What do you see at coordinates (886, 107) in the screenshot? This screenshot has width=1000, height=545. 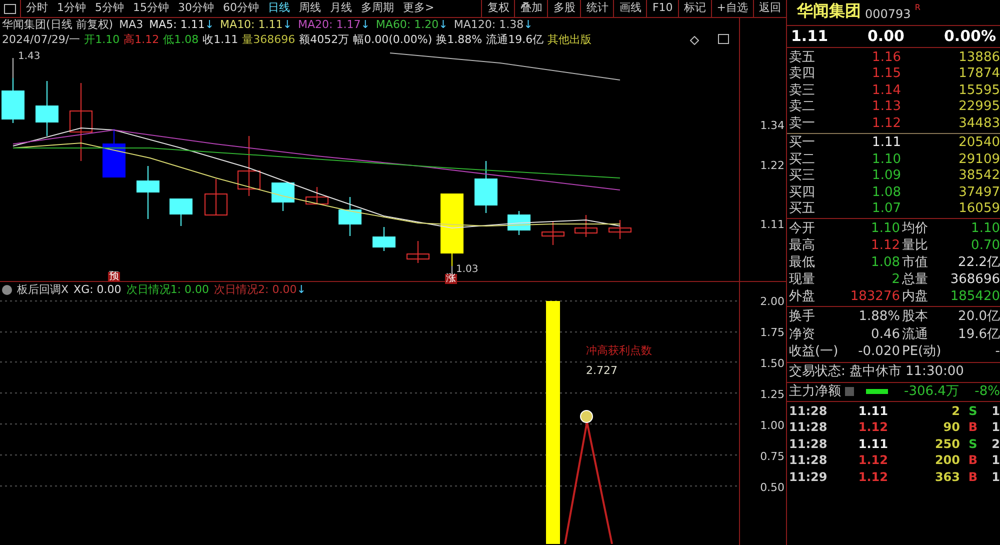 I see `ask-price: 1.13` at bounding box center [886, 107].